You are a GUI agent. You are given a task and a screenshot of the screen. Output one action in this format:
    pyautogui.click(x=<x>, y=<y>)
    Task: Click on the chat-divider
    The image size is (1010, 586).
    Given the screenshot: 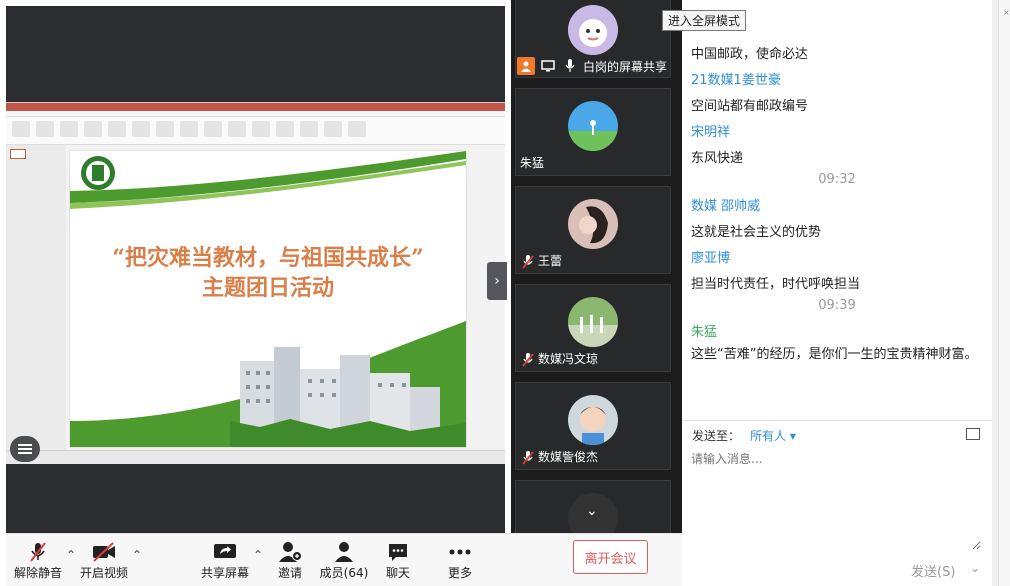 What is the action you would take?
    pyautogui.click(x=837, y=420)
    